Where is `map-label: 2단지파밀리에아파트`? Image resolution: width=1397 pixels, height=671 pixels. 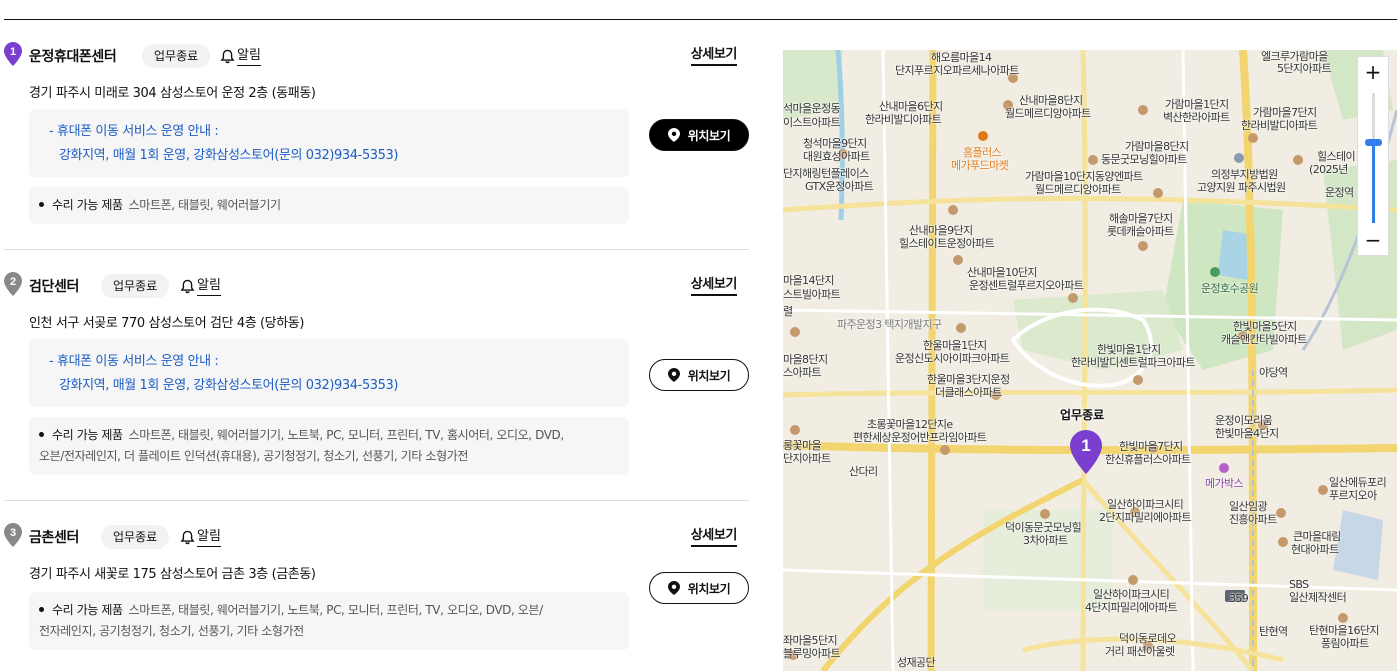 map-label: 2단지파밀리에아파트 is located at coordinates (1145, 517).